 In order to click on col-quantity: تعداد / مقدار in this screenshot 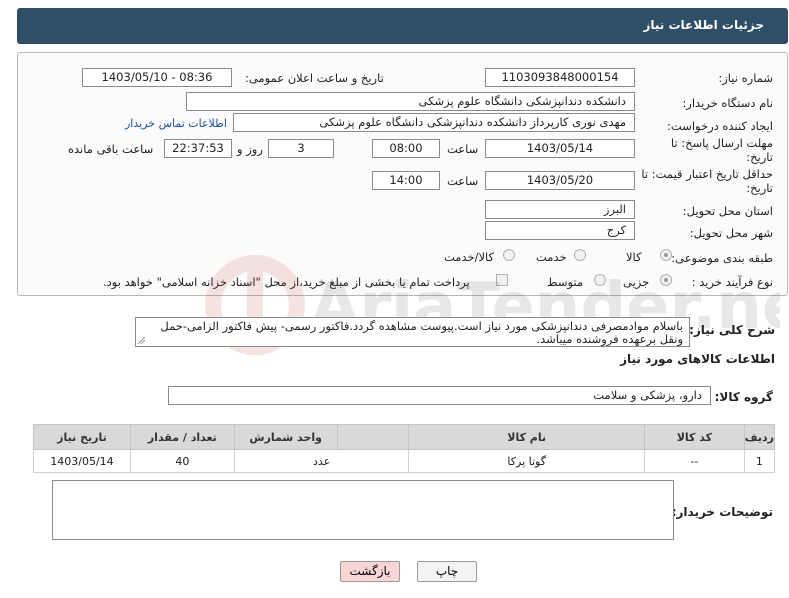, I will do `click(182, 437)`.